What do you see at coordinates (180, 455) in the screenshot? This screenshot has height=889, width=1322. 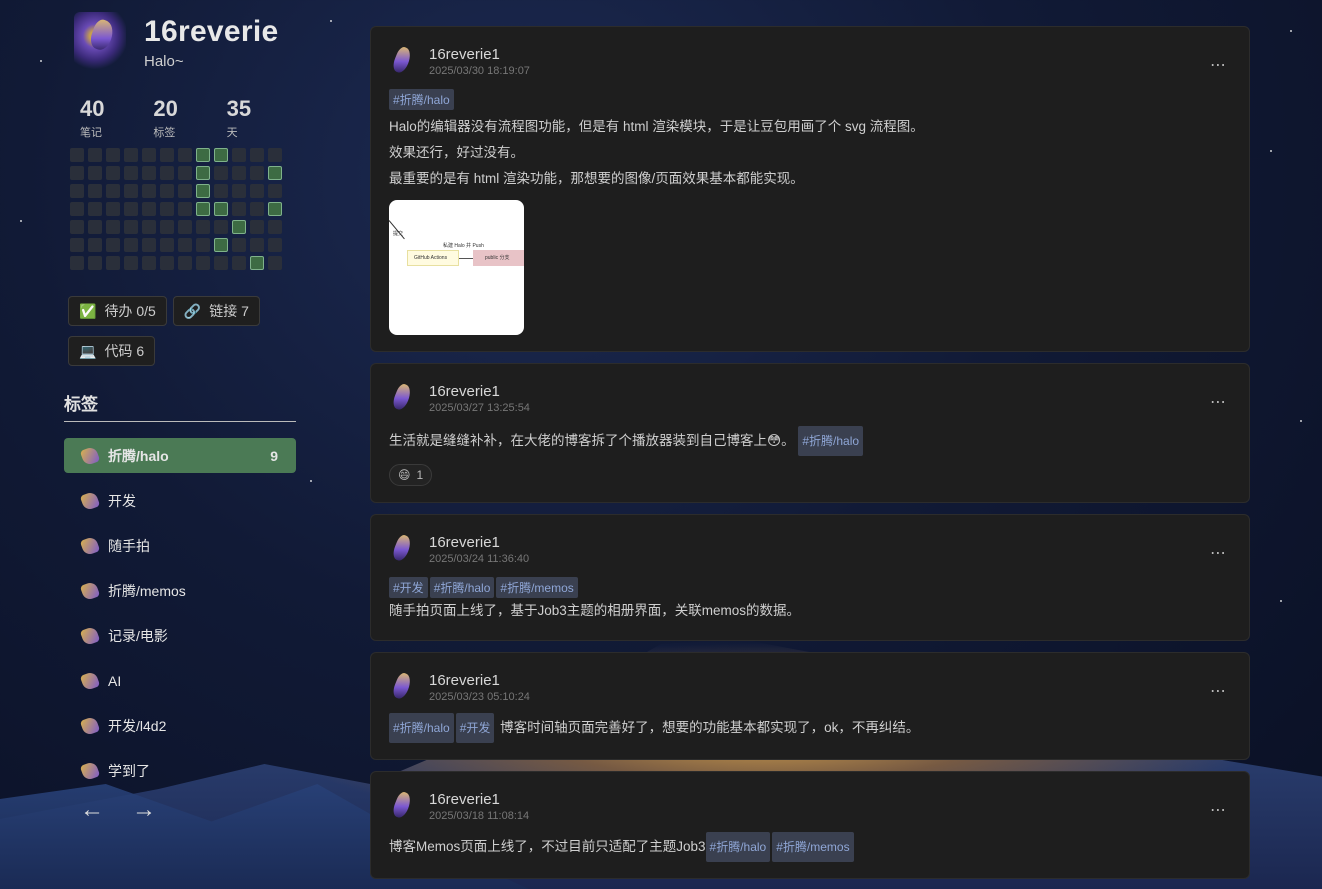 I see `tag-item: 折腾/halo 9` at bounding box center [180, 455].